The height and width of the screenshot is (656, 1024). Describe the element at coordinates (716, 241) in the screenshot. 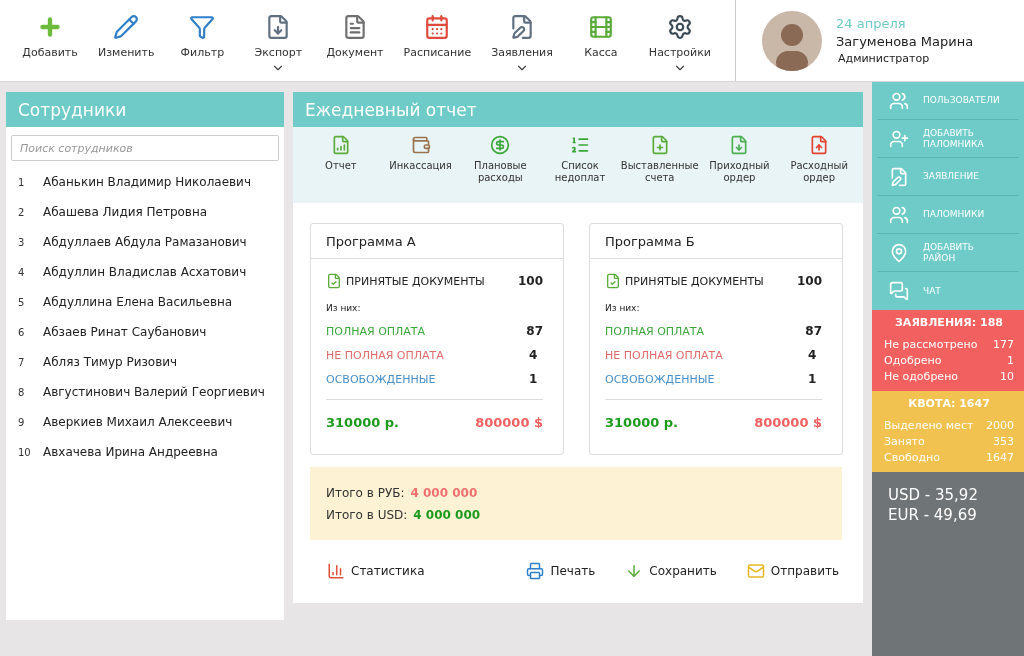

I see `card-title: Программа Б` at that location.